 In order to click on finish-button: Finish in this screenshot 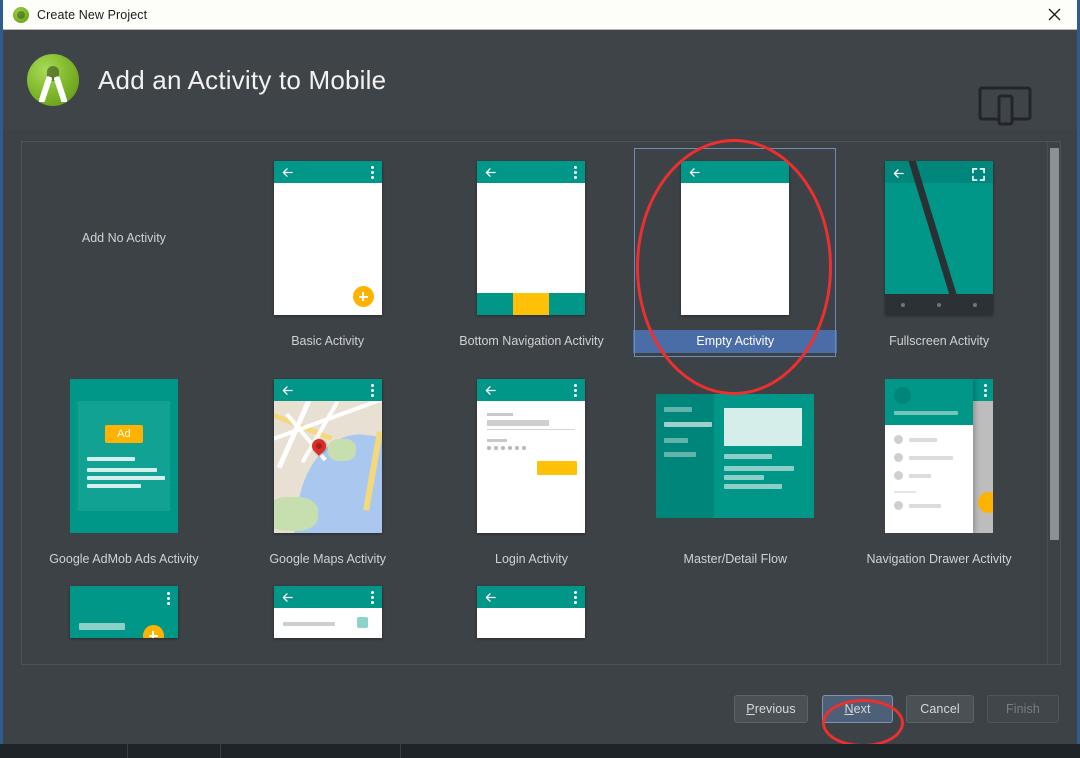, I will do `click(1023, 709)`.